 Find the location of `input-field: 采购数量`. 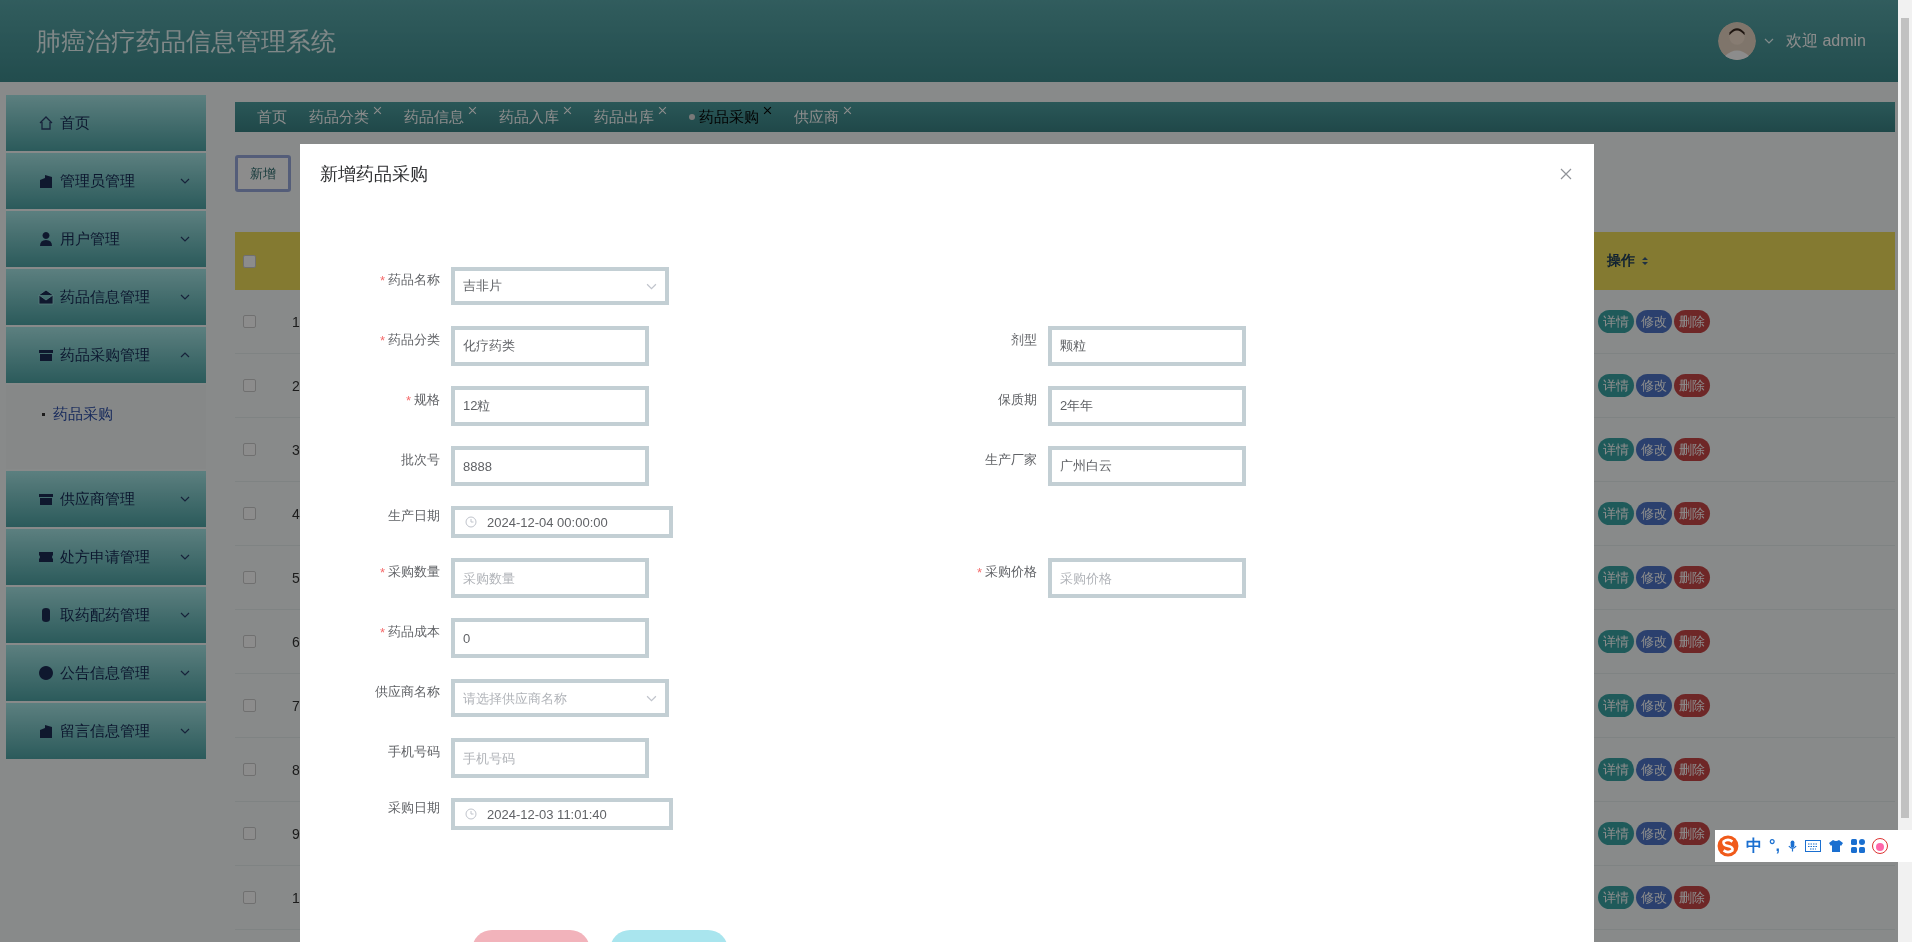

input-field: 采购数量 is located at coordinates (550, 578).